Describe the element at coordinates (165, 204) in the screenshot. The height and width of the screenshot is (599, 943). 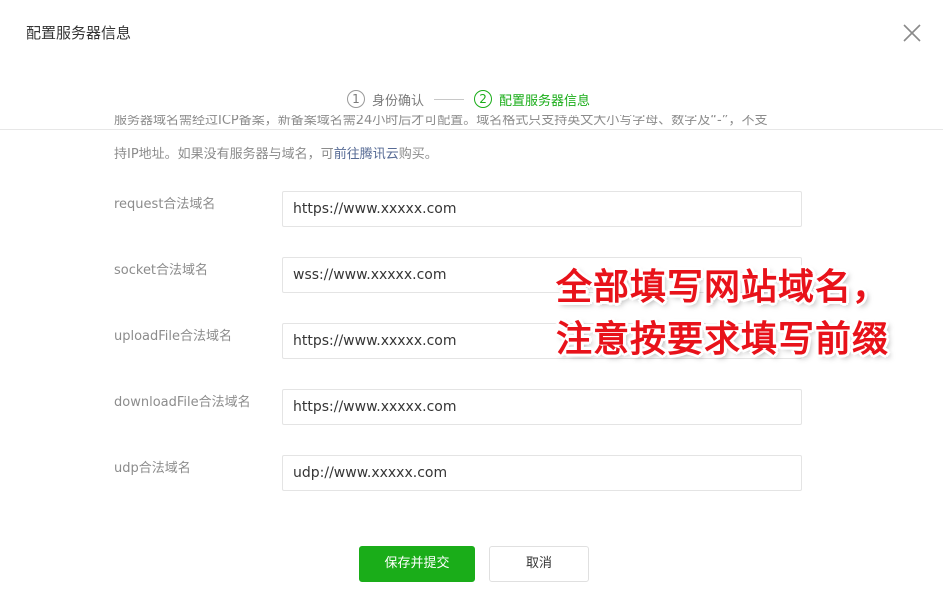
I see `request-domain-label: request合法域名` at that location.